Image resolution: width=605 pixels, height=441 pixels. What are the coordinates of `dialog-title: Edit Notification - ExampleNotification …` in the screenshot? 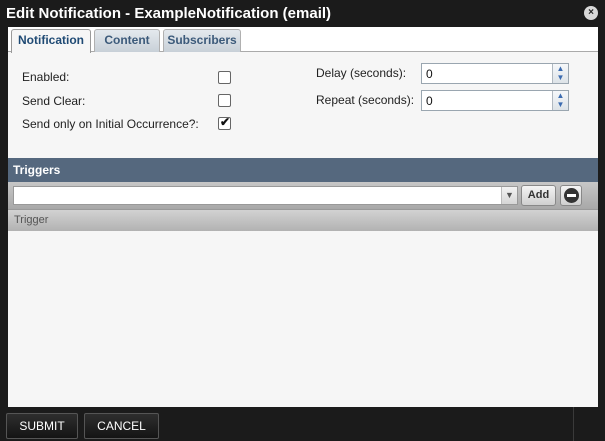 It's located at (169, 13).